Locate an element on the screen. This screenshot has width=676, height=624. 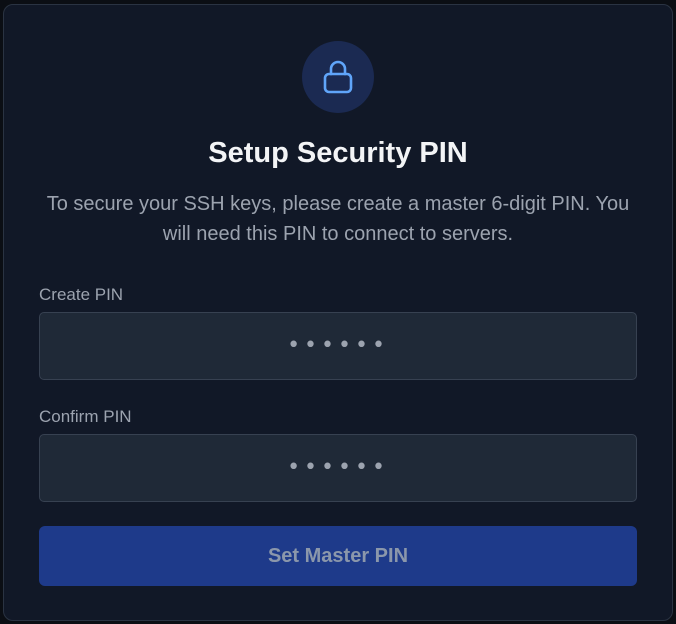
dialog-title: Setup Security PIN is located at coordinates (338, 153).